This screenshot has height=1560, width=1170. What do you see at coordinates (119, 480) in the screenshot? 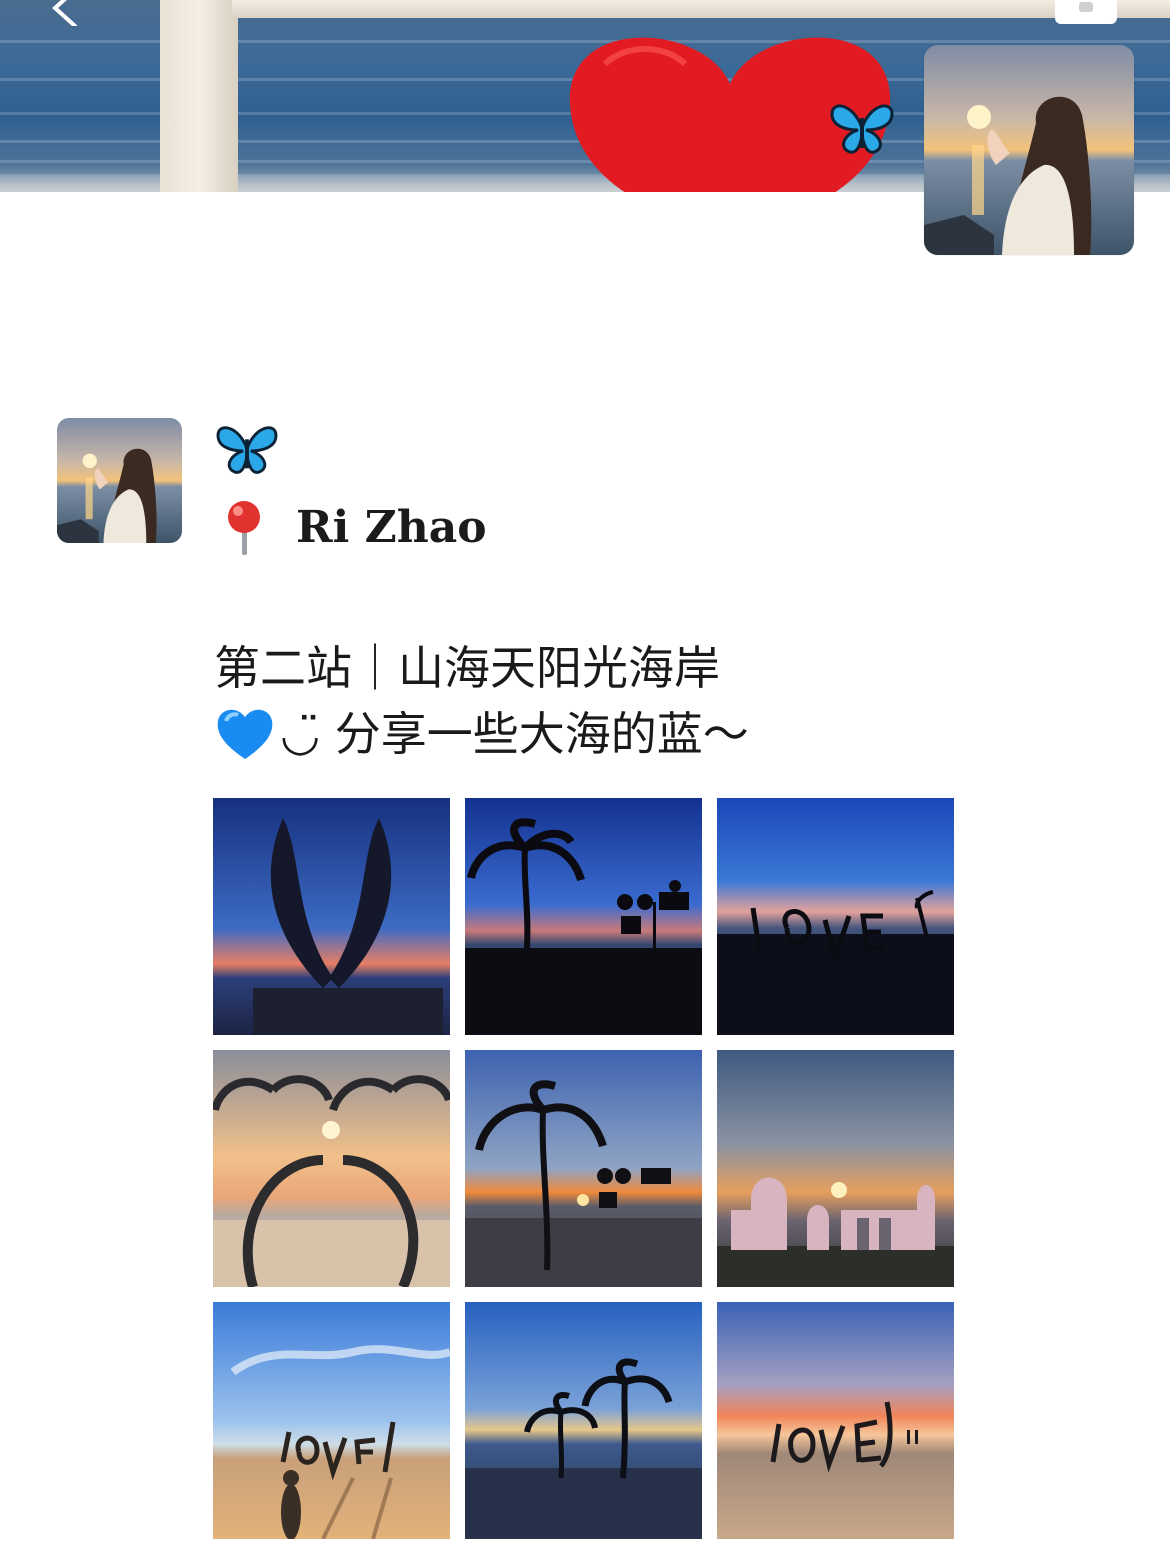
I see `post-avatar` at bounding box center [119, 480].